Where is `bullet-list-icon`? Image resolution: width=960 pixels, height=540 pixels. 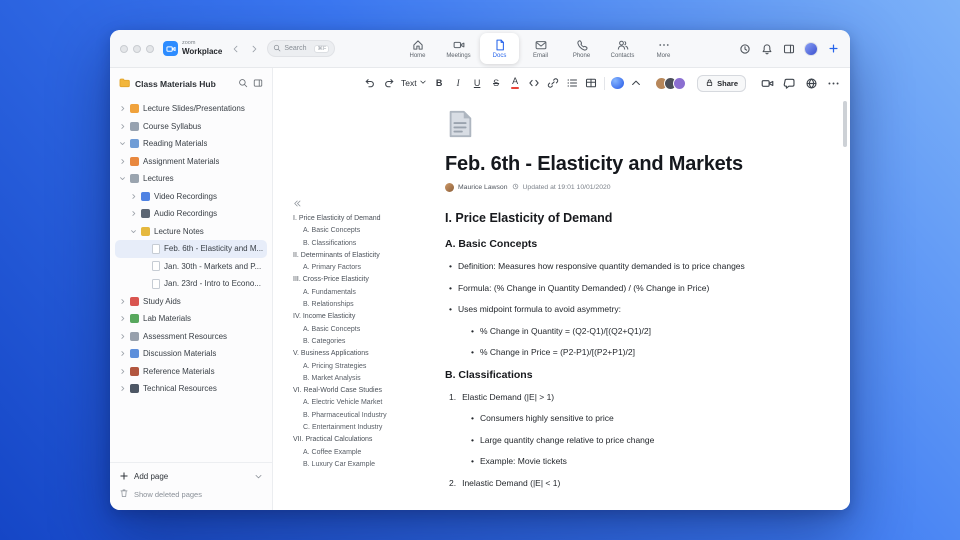
bullet-list-icon is located at coordinates (572, 83).